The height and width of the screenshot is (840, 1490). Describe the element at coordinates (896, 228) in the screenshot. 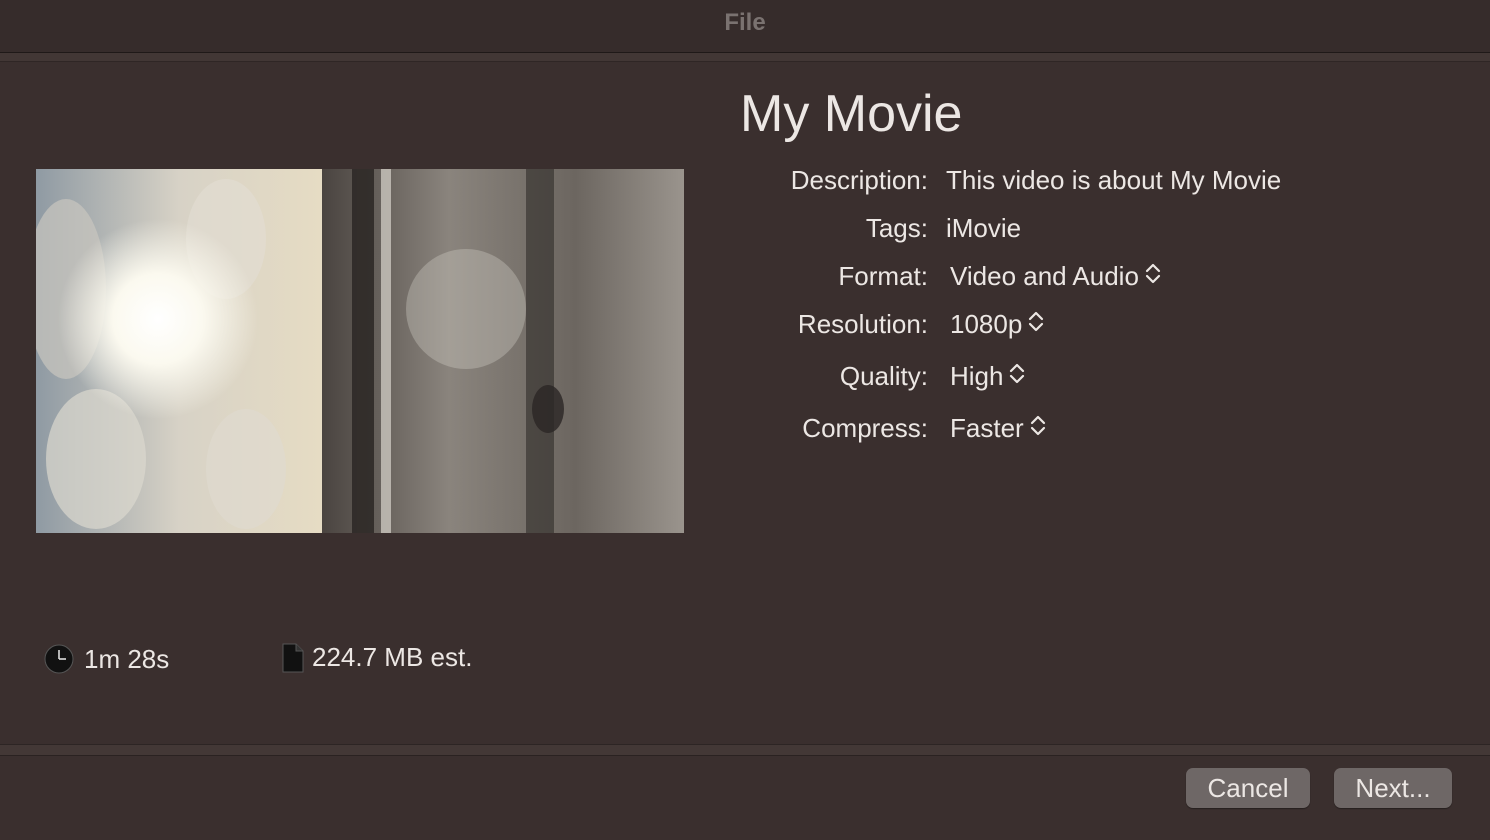

I see `tags-label: Tags:` at that location.